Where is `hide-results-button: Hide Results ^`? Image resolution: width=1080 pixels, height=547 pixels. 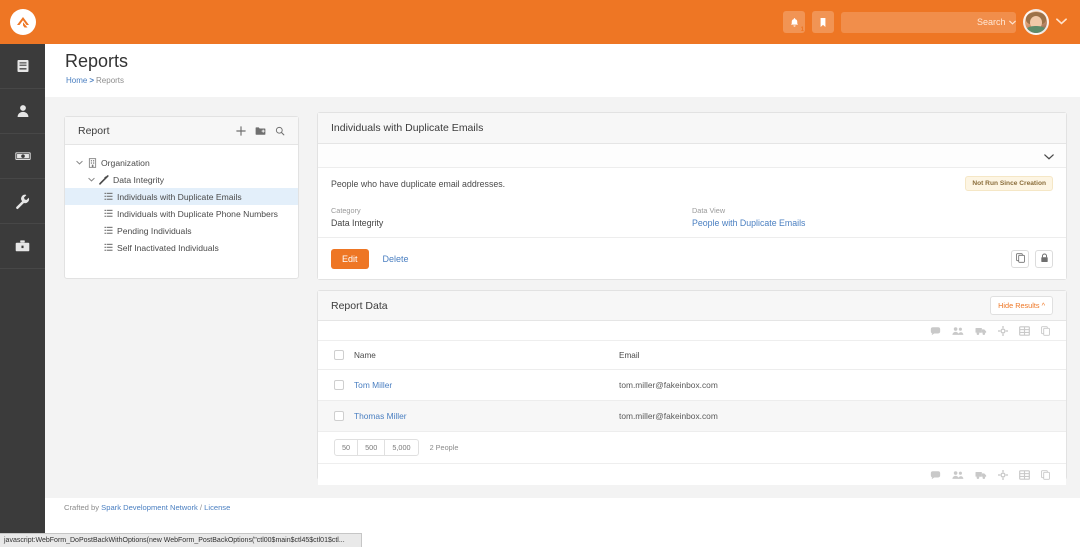 hide-results-button: Hide Results ^ is located at coordinates (1021, 305).